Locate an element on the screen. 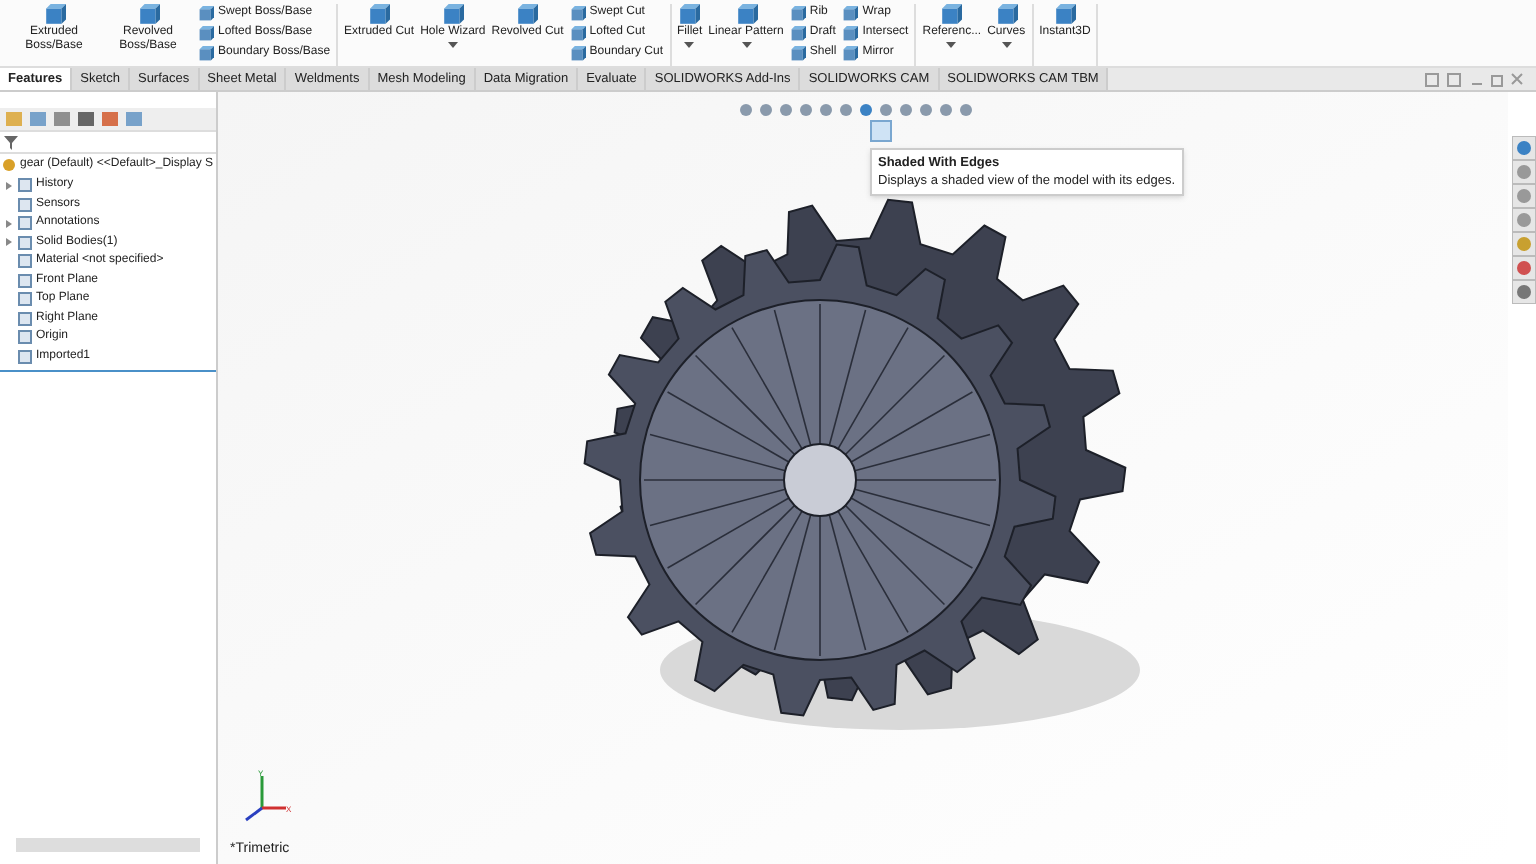 The image size is (1536, 864). horizontal-scrollbar is located at coordinates (108, 845).